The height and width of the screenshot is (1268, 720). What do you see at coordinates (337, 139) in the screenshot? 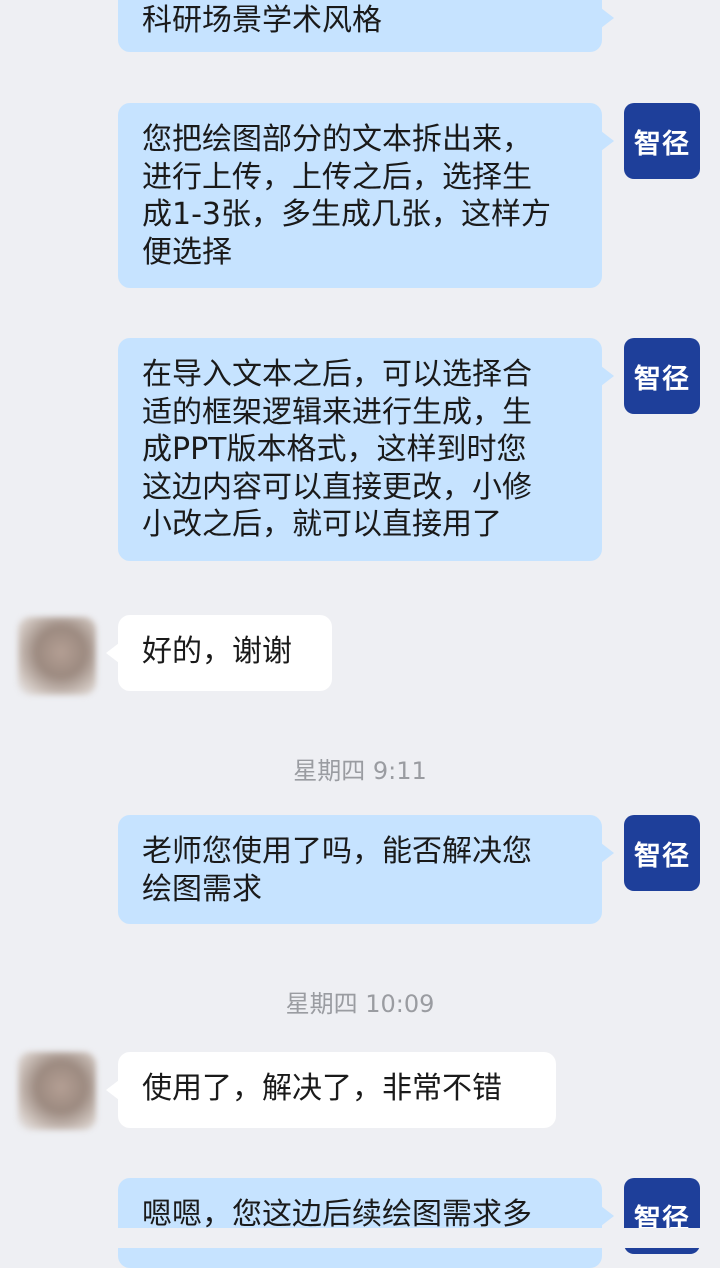
I see `message-text-line: 您把绘图部分的文本拆出来，` at bounding box center [337, 139].